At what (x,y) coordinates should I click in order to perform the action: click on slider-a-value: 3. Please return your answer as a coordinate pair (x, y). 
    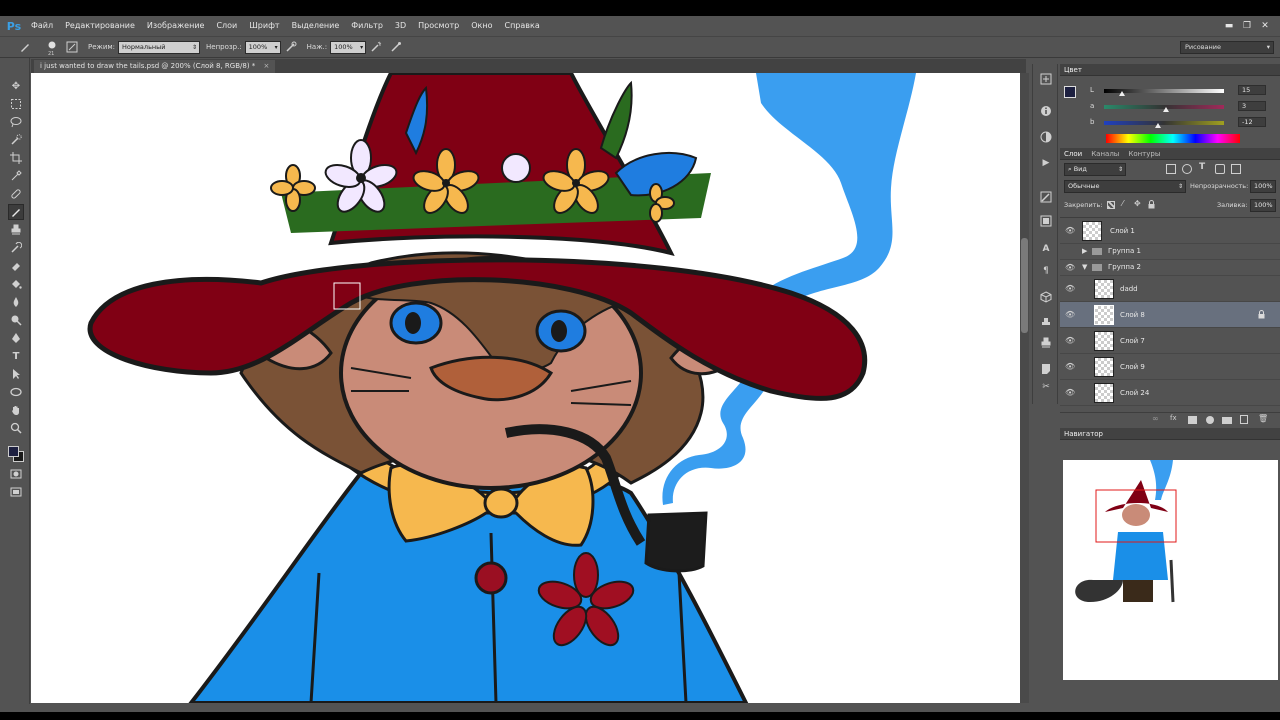
    Looking at the image, I should click on (1252, 106).